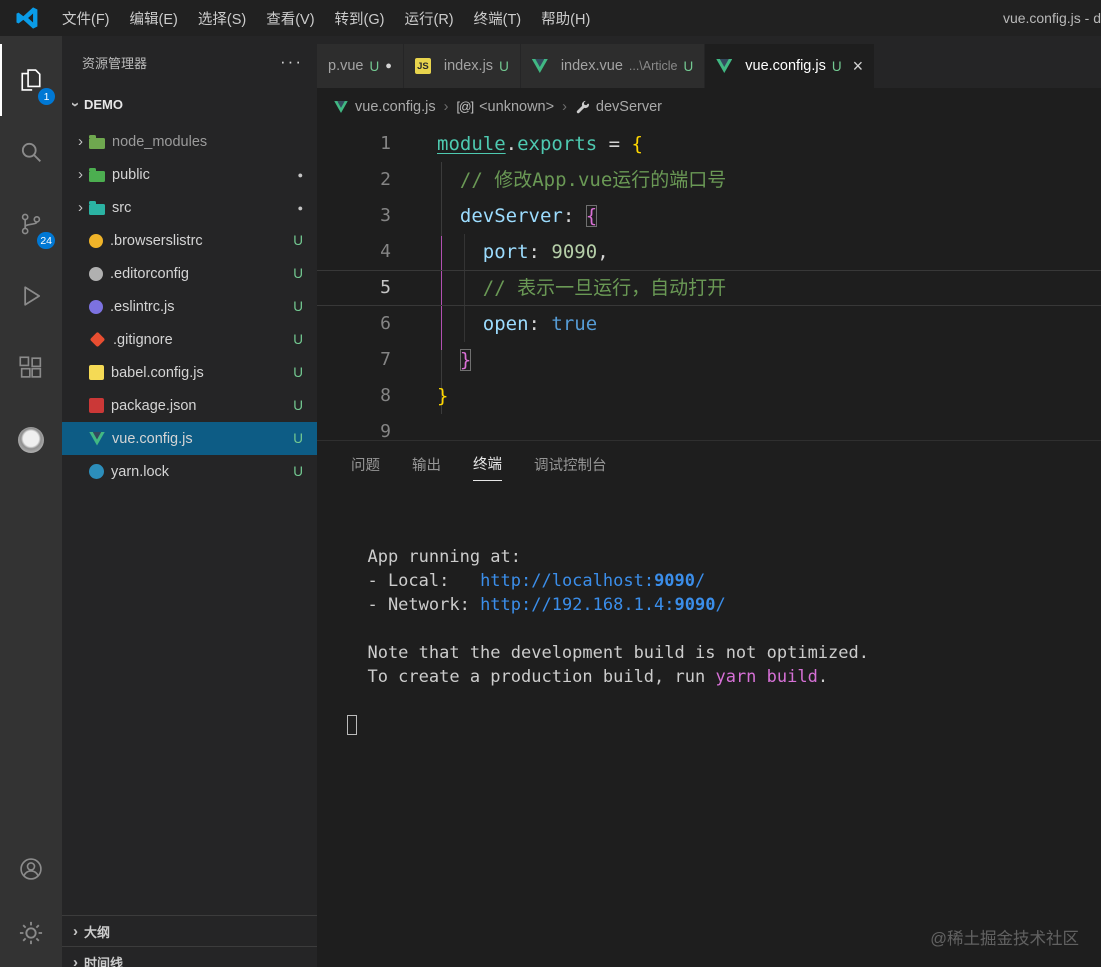 This screenshot has width=1101, height=967. I want to click on terminal-link: http://192.168.1.4:, so click(577, 605).